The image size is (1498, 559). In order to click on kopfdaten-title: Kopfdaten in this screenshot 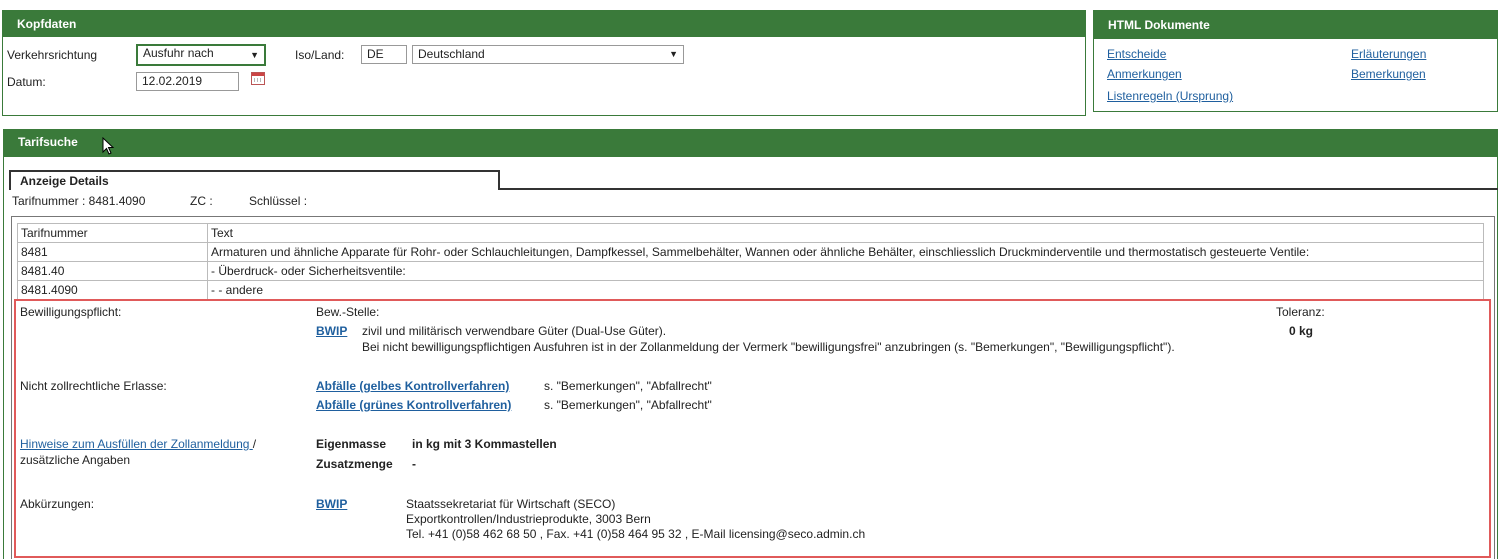, I will do `click(544, 24)`.